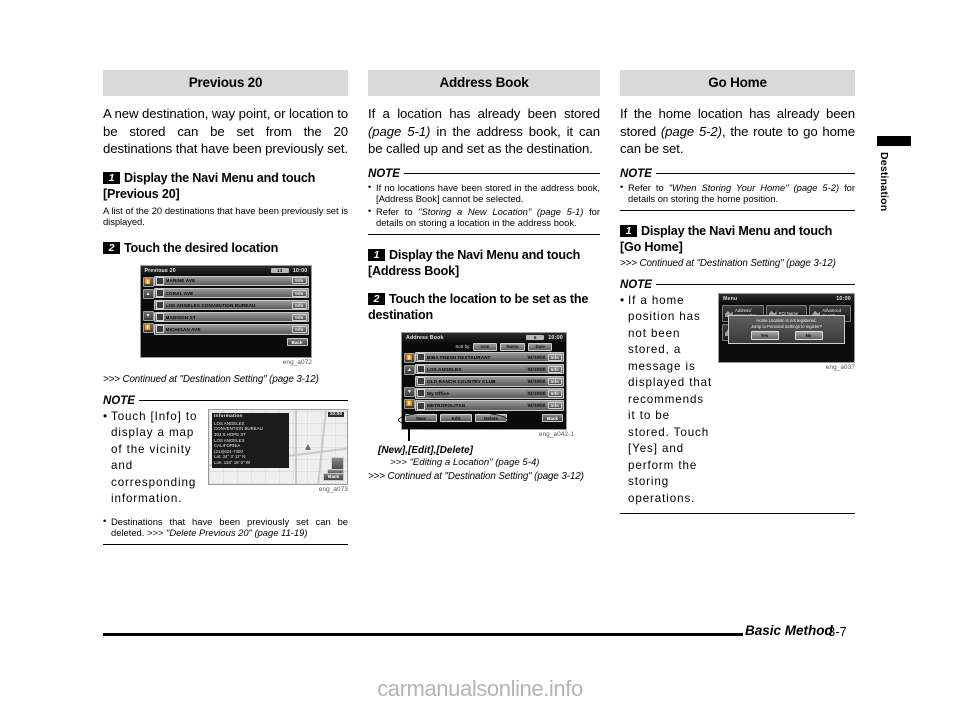 The height and width of the screenshot is (708, 960). What do you see at coordinates (628, 230) in the screenshot?
I see `step-number-badge: 1` at bounding box center [628, 230].